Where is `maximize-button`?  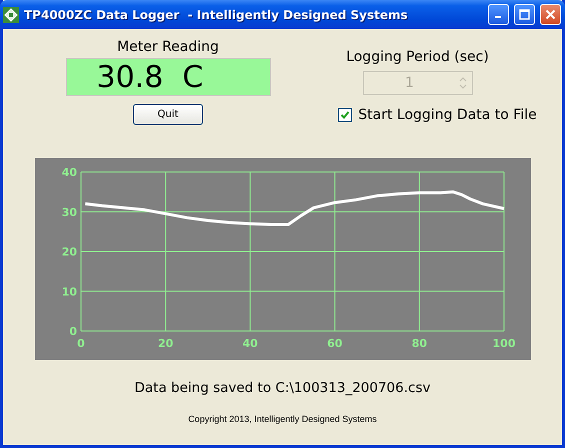 maximize-button is located at coordinates (524, 14).